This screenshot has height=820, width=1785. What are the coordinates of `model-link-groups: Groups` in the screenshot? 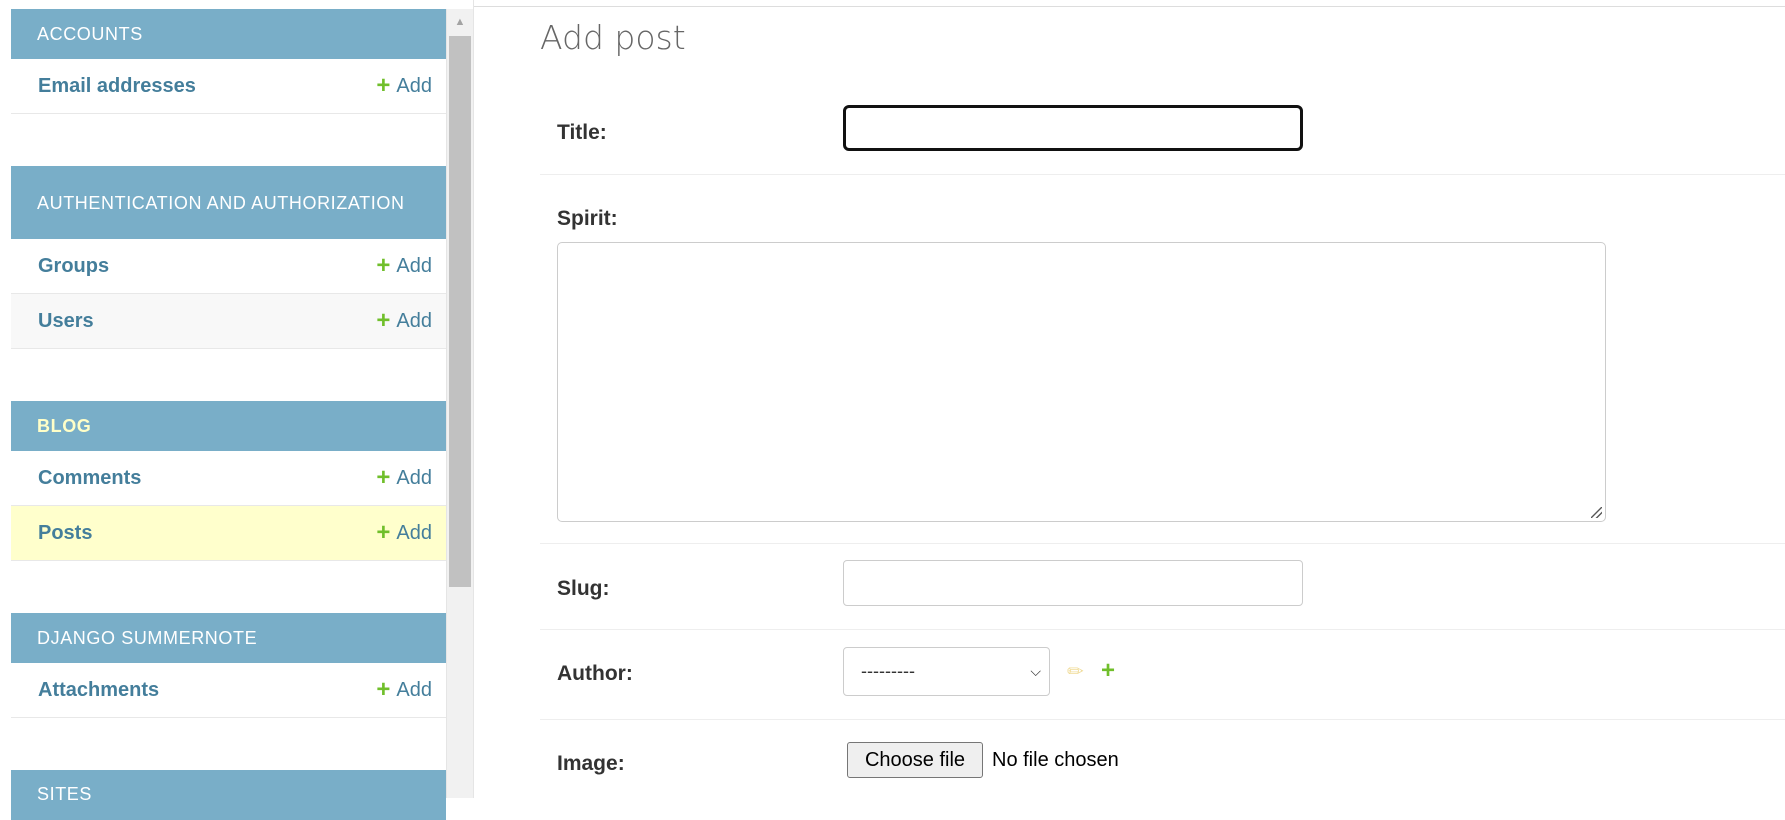 It's located at (73, 266).